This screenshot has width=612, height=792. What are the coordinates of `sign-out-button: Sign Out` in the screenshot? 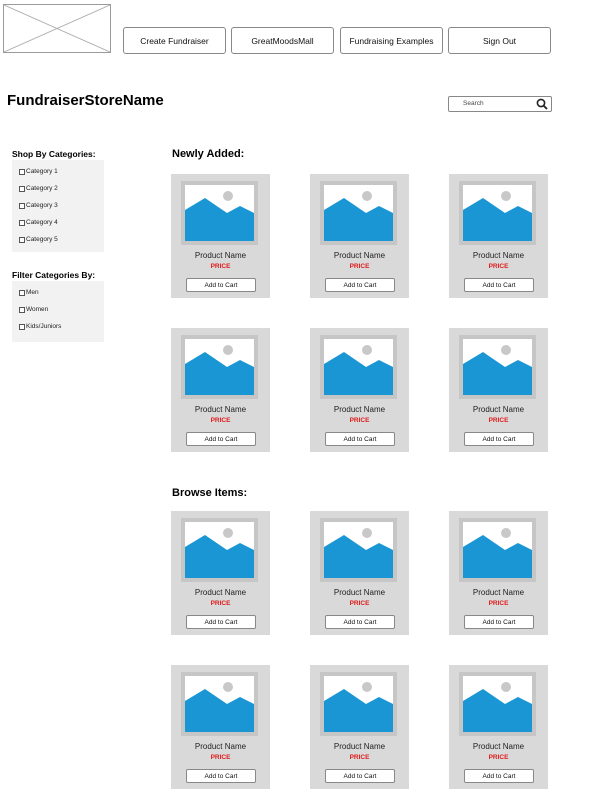 It's located at (499, 40).